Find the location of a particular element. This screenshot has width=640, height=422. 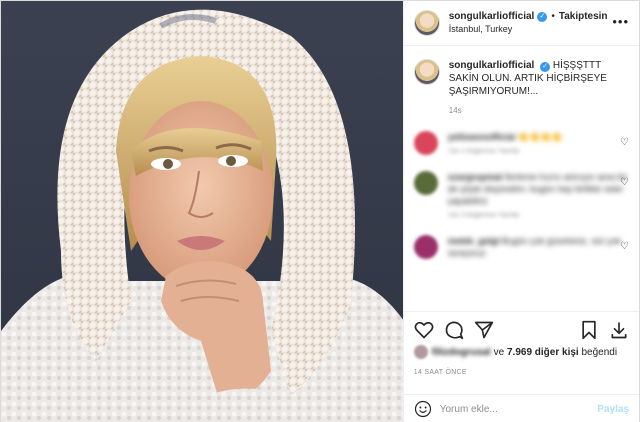

more-options-icon: ••• is located at coordinates (620, 21).